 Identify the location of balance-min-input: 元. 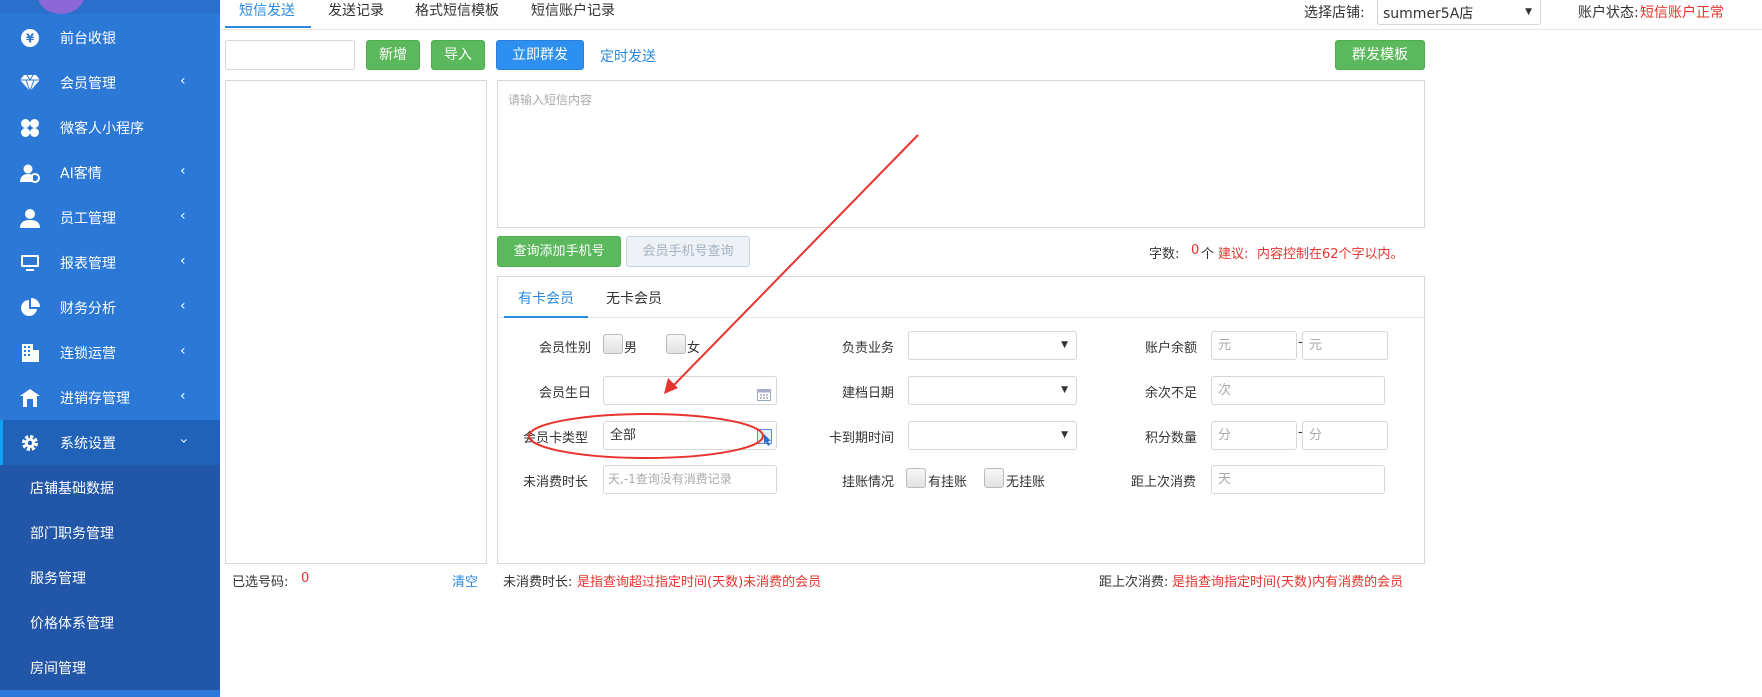
(1254, 345).